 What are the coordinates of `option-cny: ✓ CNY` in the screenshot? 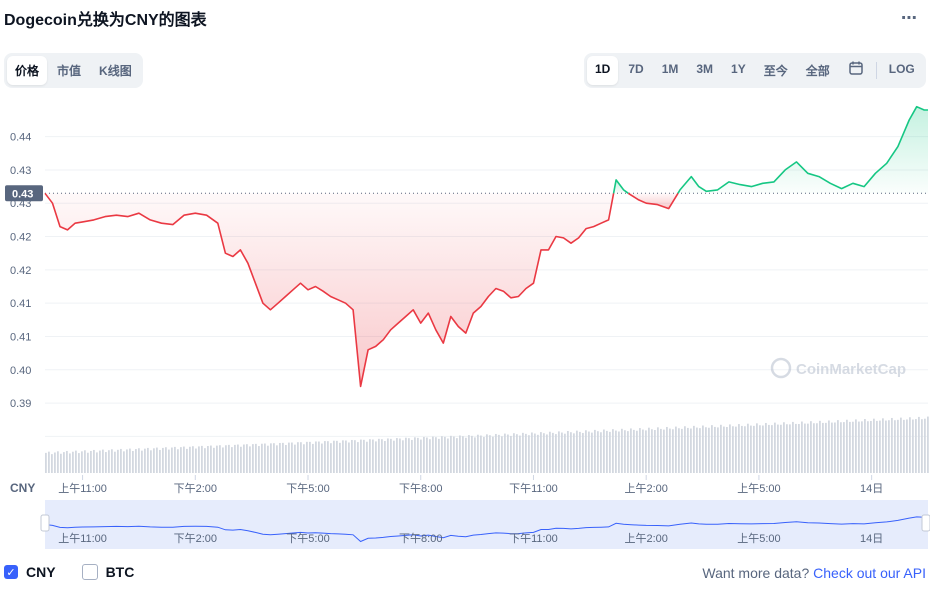 It's located at (30, 572).